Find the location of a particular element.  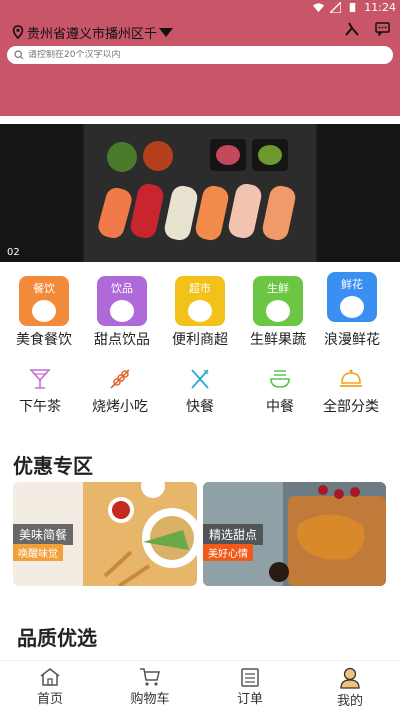

category-fresh: 生鲜 生鲜果蔬 is located at coordinates (278, 312).